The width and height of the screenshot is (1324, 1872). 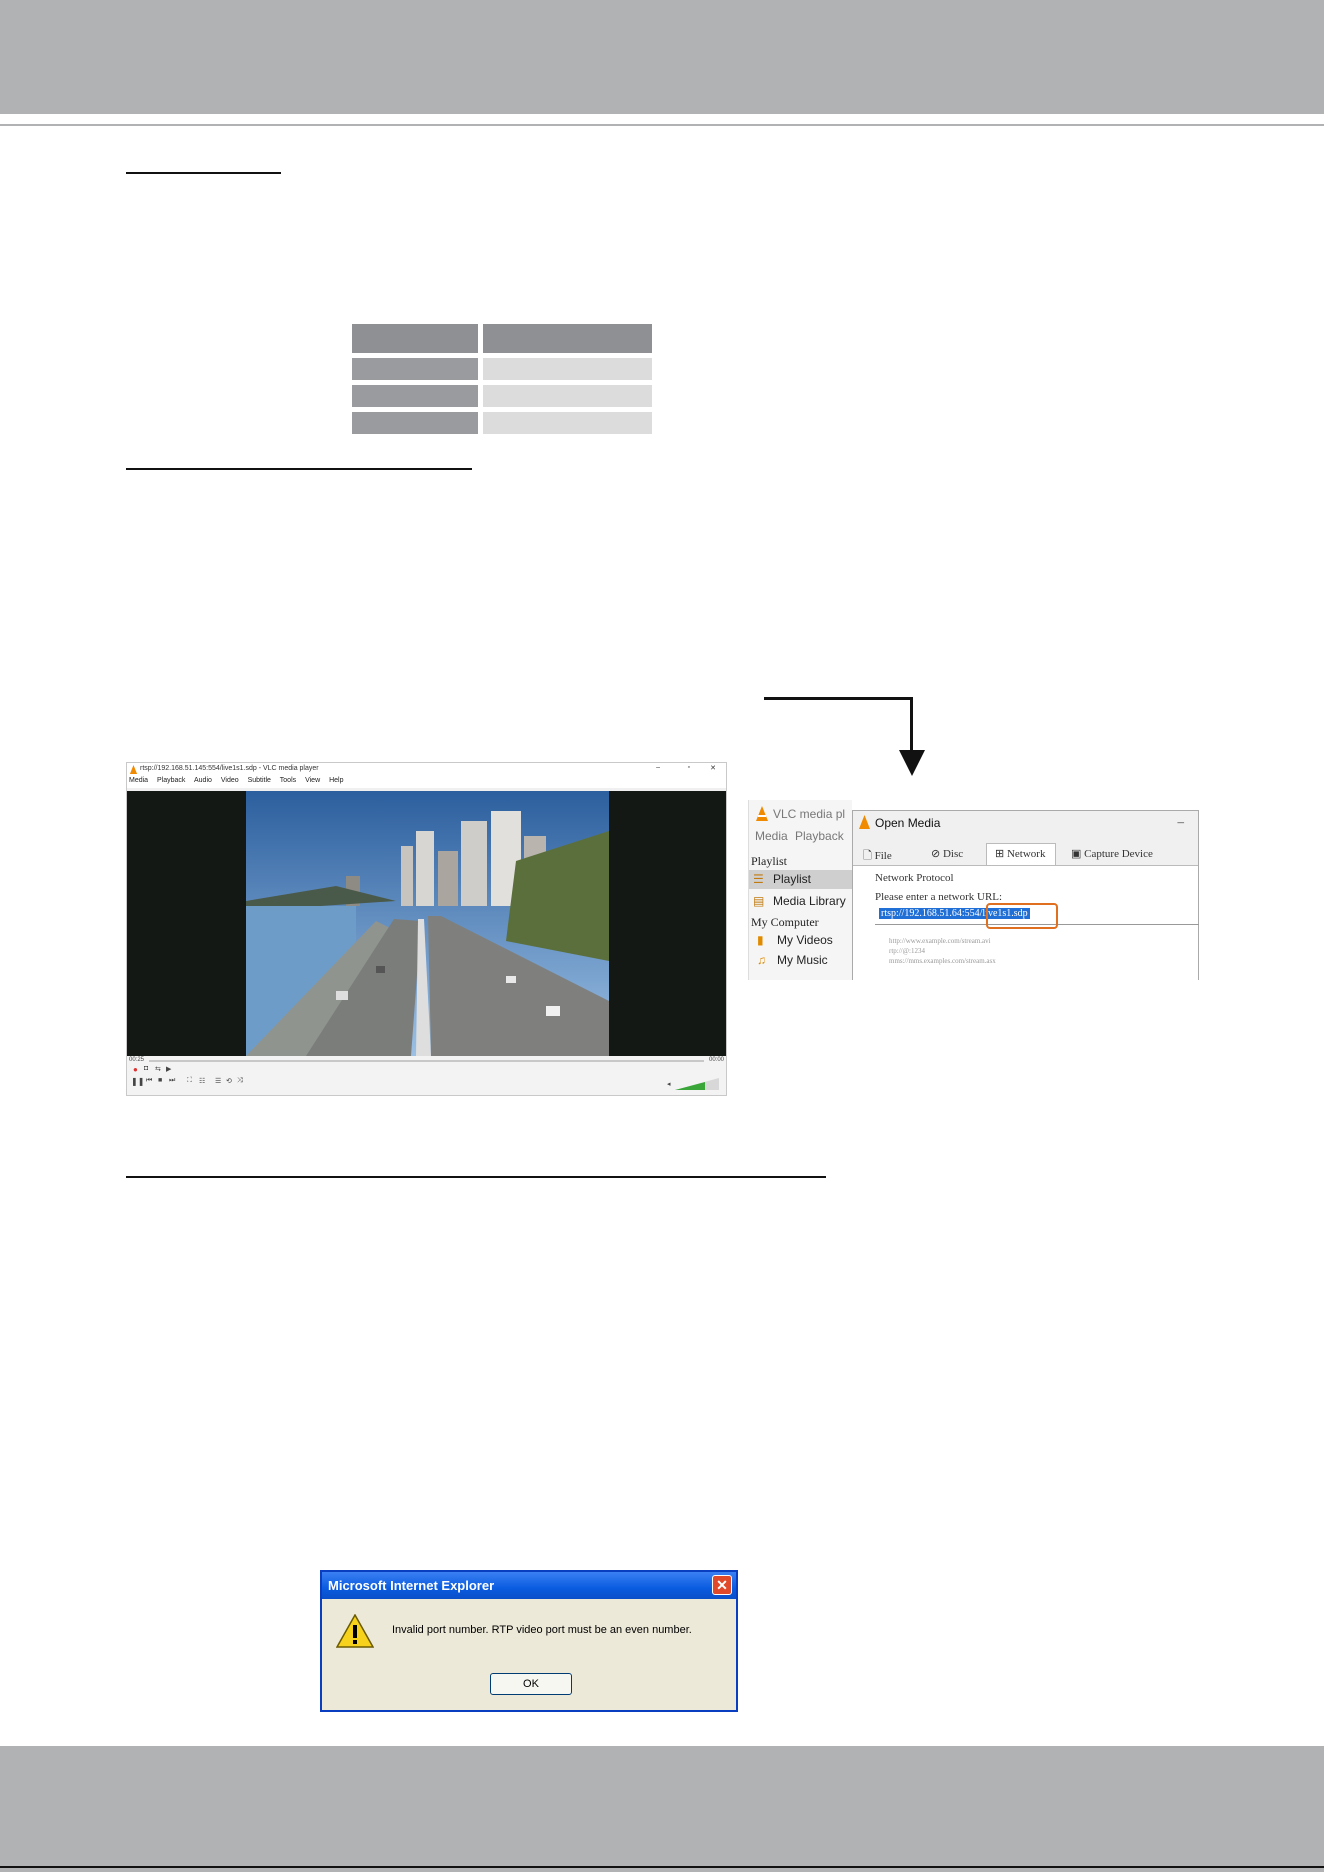 What do you see at coordinates (838, 698) in the screenshot?
I see `connector-line-horizontal` at bounding box center [838, 698].